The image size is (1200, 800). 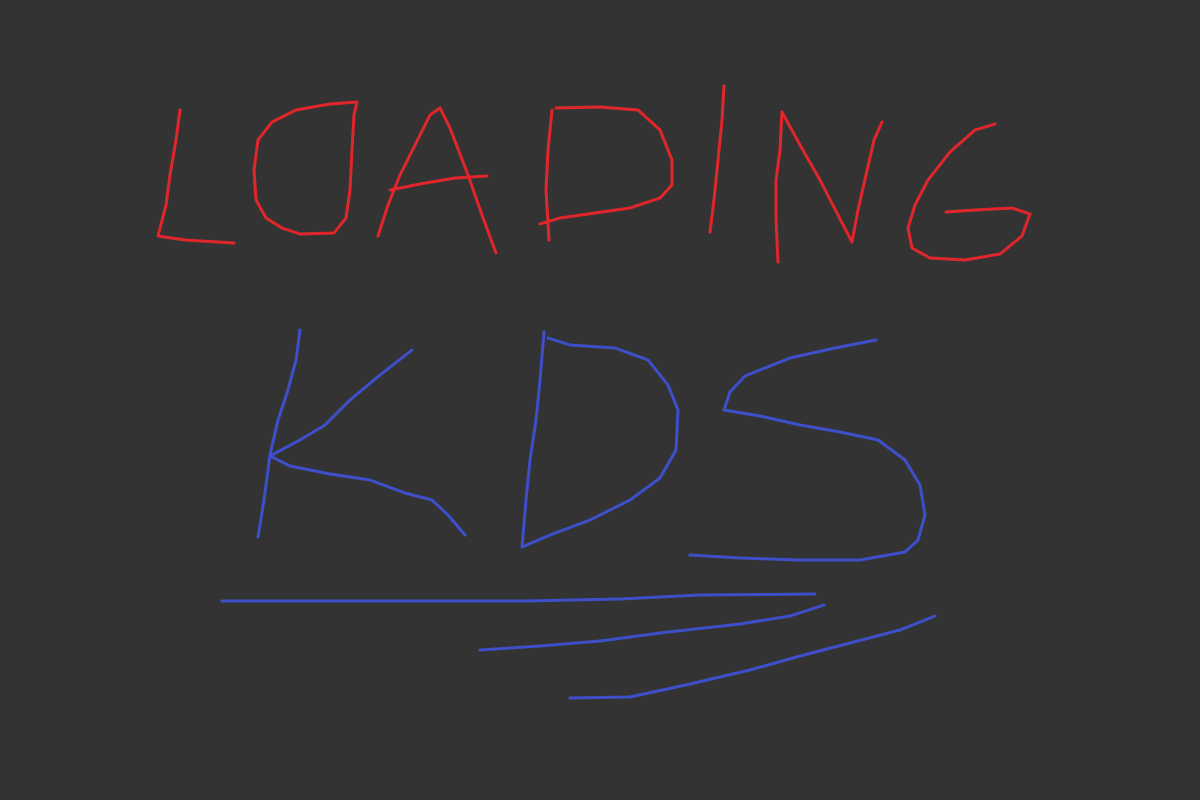 What do you see at coordinates (305, 168) in the screenshot?
I see `letter-o` at bounding box center [305, 168].